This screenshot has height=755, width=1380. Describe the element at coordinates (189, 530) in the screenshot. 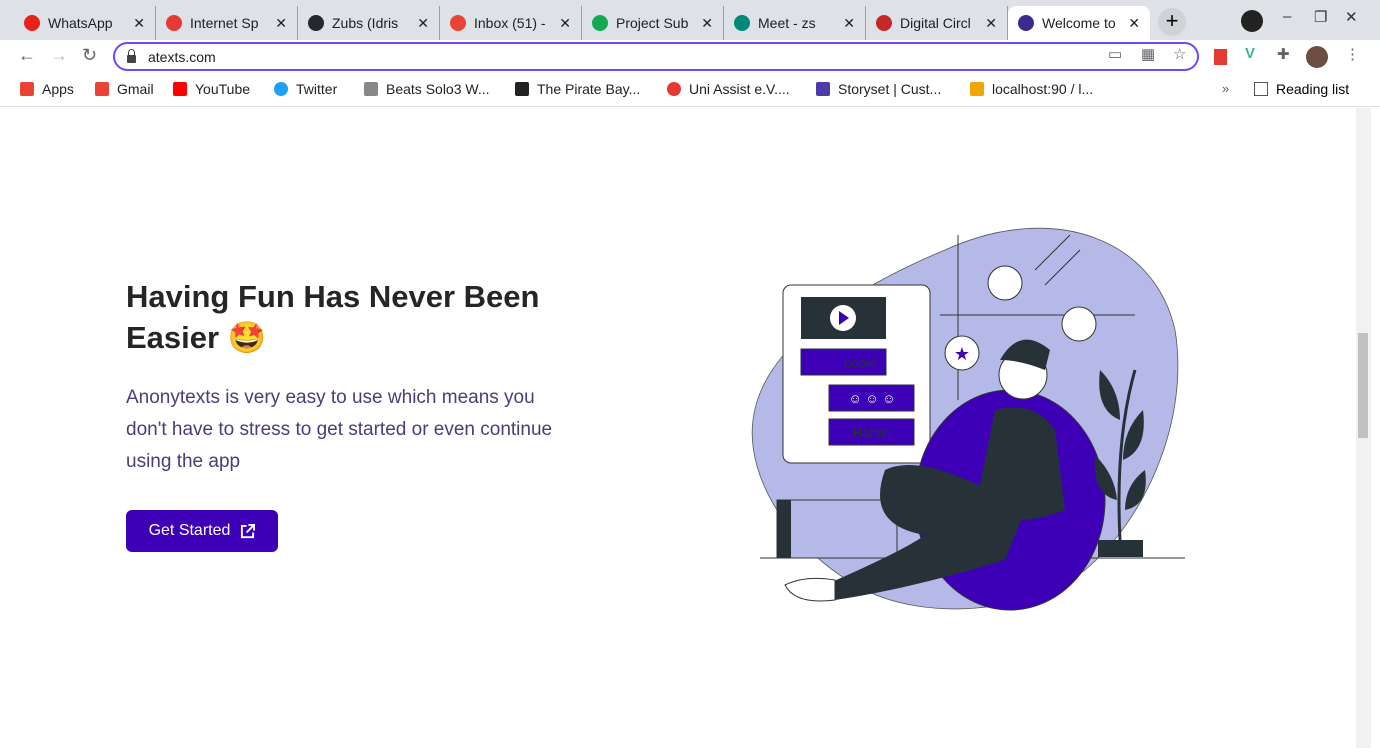

I see `get-started-label: Get Started` at that location.